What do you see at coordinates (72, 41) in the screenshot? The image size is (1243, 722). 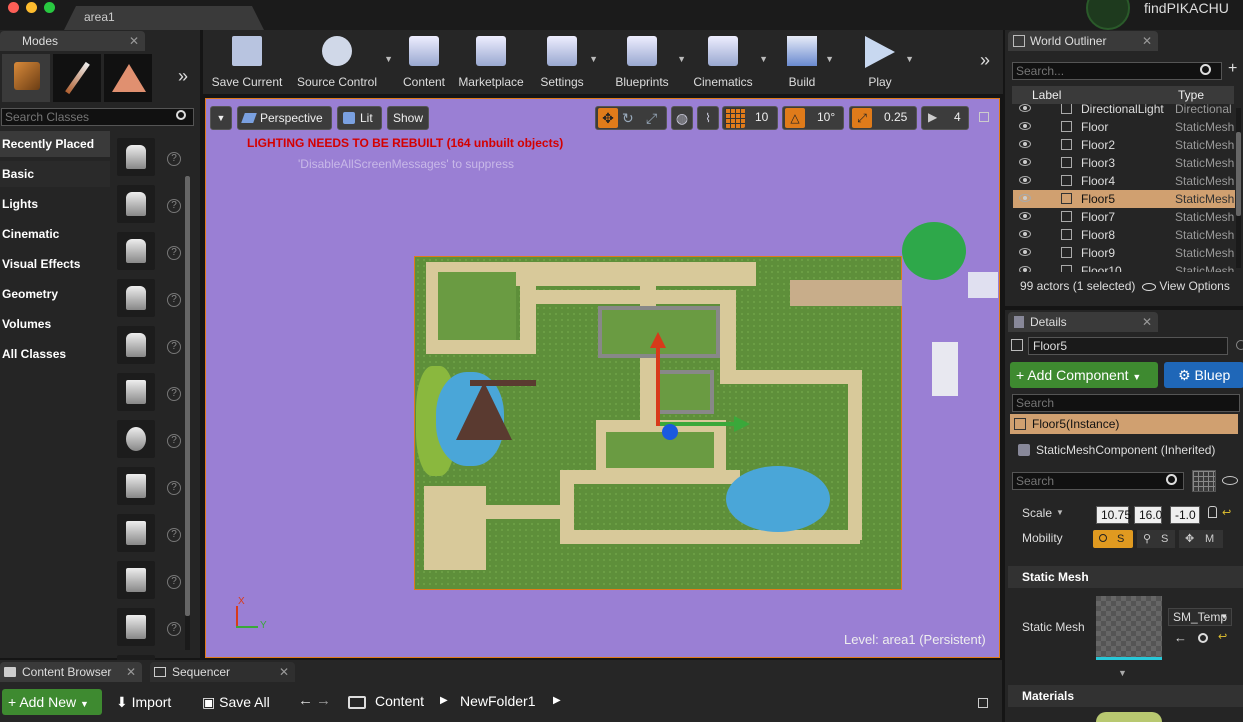 I see `modes-tab: Modes ✕` at bounding box center [72, 41].